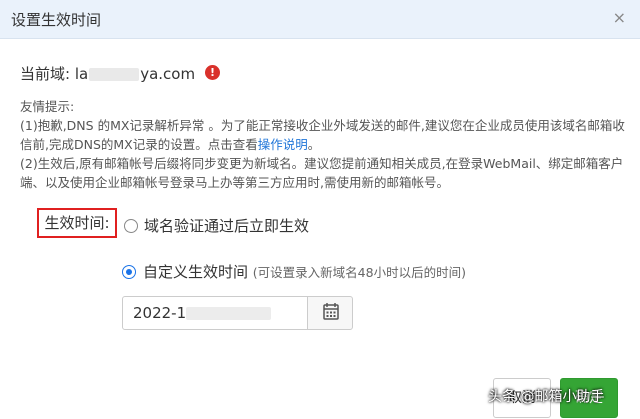 This screenshot has height=419, width=640. I want to click on current-domain-row: 当前域: la ya.com, so click(107, 73).